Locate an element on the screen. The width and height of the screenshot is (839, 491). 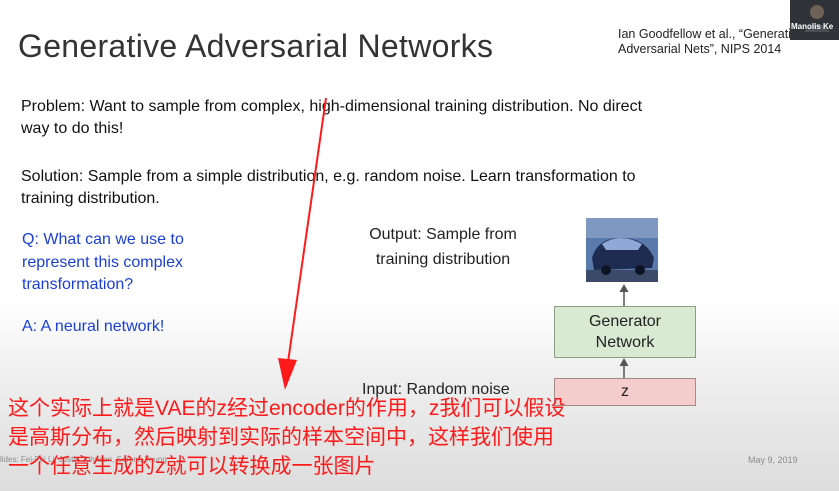
subtitle-line: 这个实际上就是VAE的z经过encoder的作用，z我们可以假设 is located at coordinates (287, 408).